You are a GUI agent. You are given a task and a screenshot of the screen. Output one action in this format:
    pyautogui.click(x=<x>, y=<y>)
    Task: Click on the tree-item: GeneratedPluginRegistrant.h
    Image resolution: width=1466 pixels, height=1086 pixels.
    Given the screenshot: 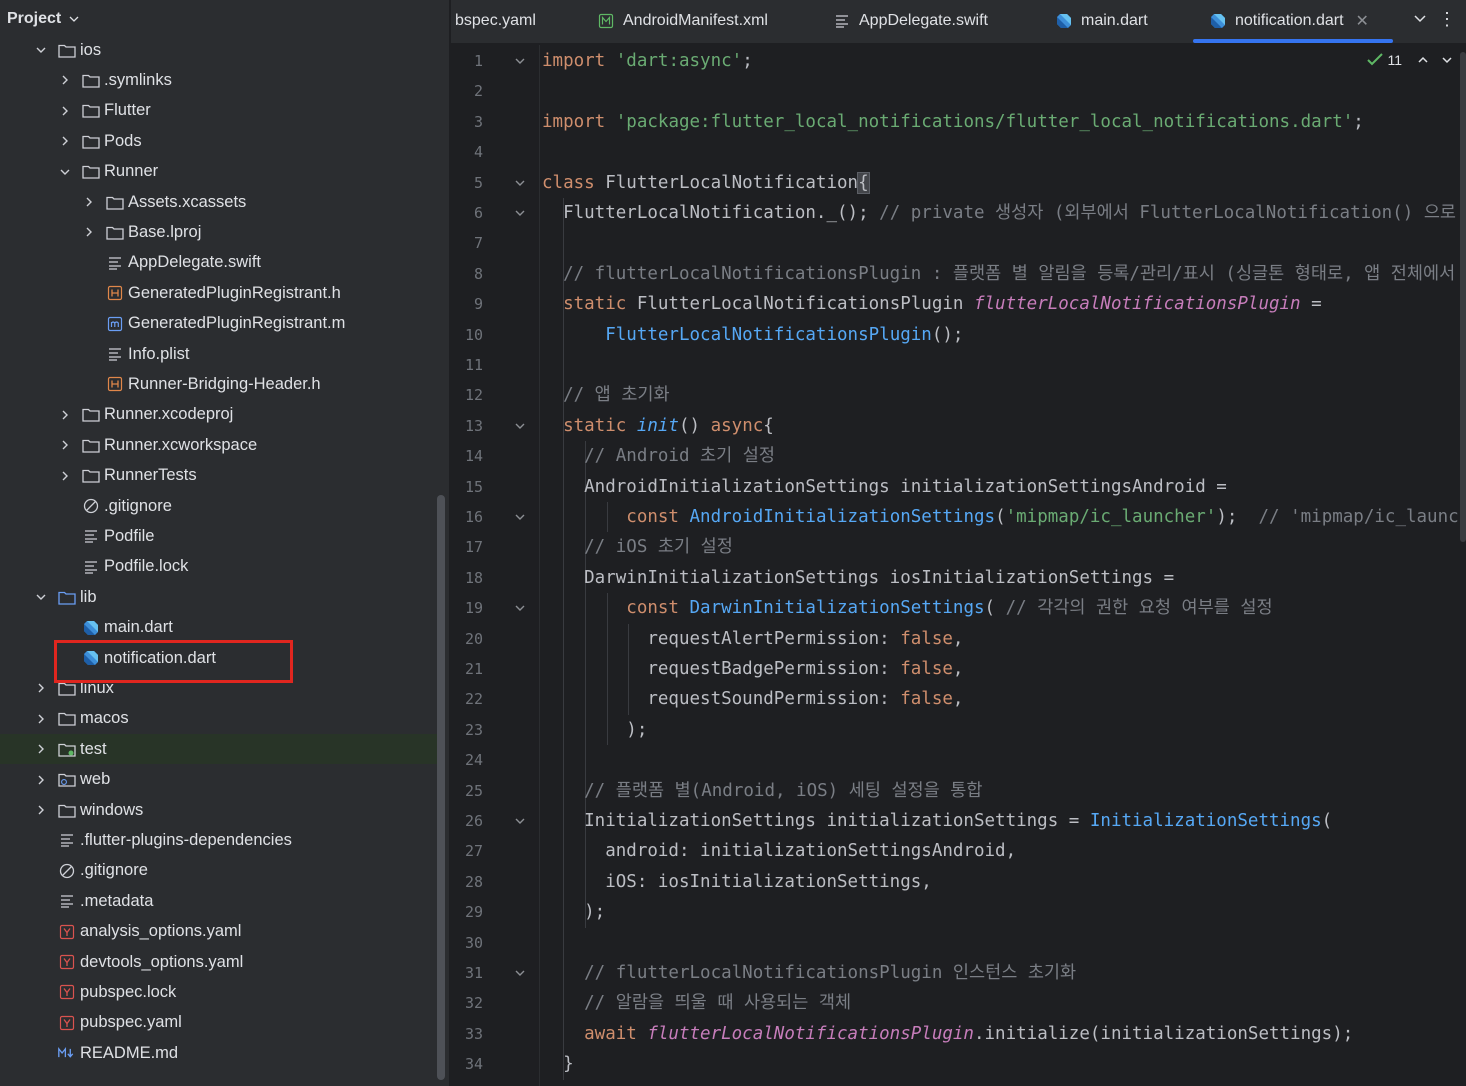 What is the action you would take?
    pyautogui.click(x=220, y=293)
    